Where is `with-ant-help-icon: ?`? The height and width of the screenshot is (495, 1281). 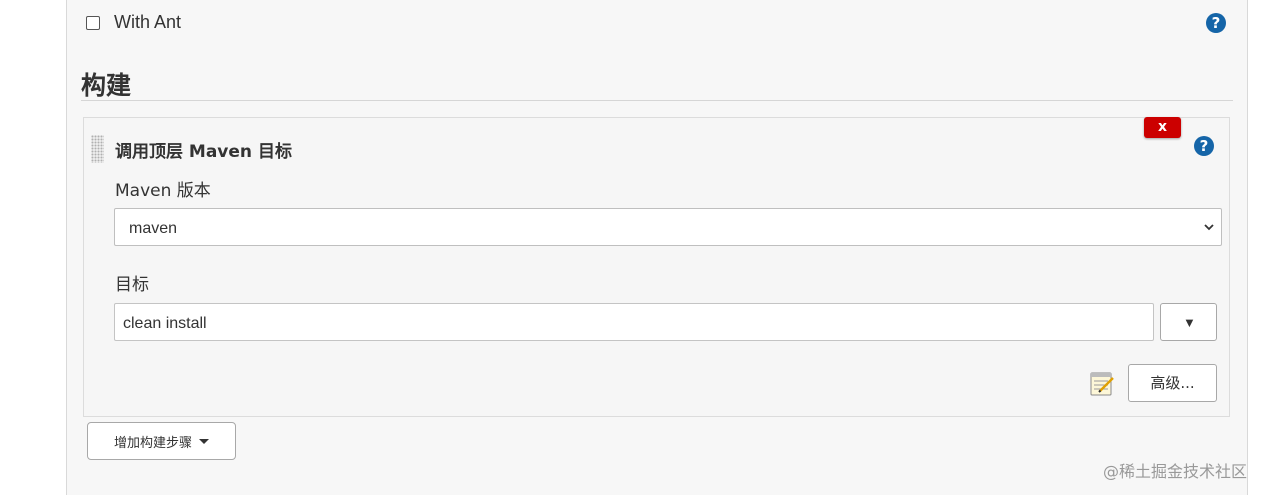 with-ant-help-icon: ? is located at coordinates (1216, 23).